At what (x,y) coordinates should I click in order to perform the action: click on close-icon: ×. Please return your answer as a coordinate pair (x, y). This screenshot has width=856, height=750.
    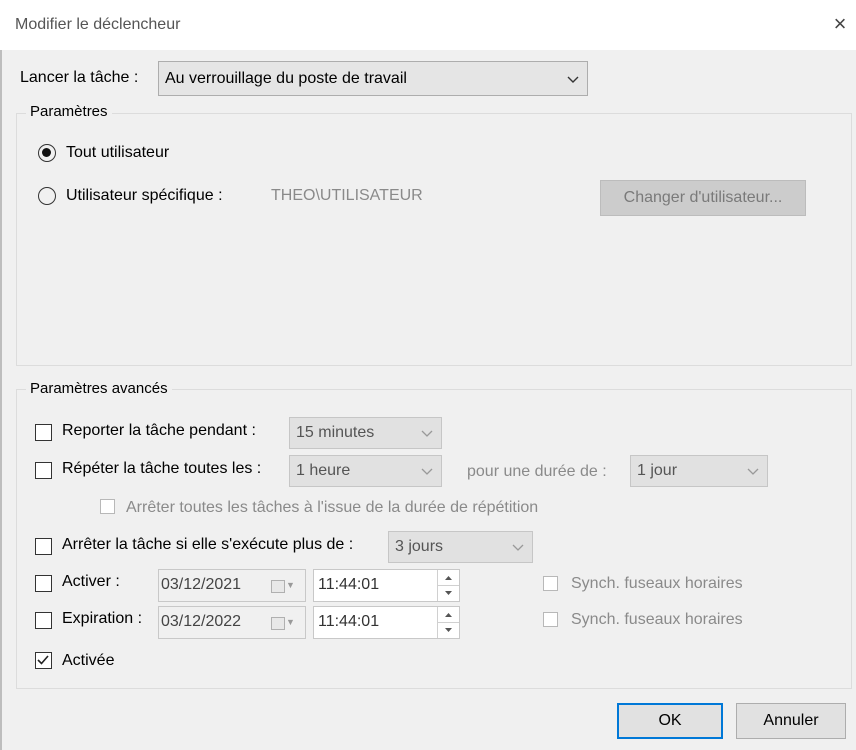
    Looking at the image, I should click on (840, 24).